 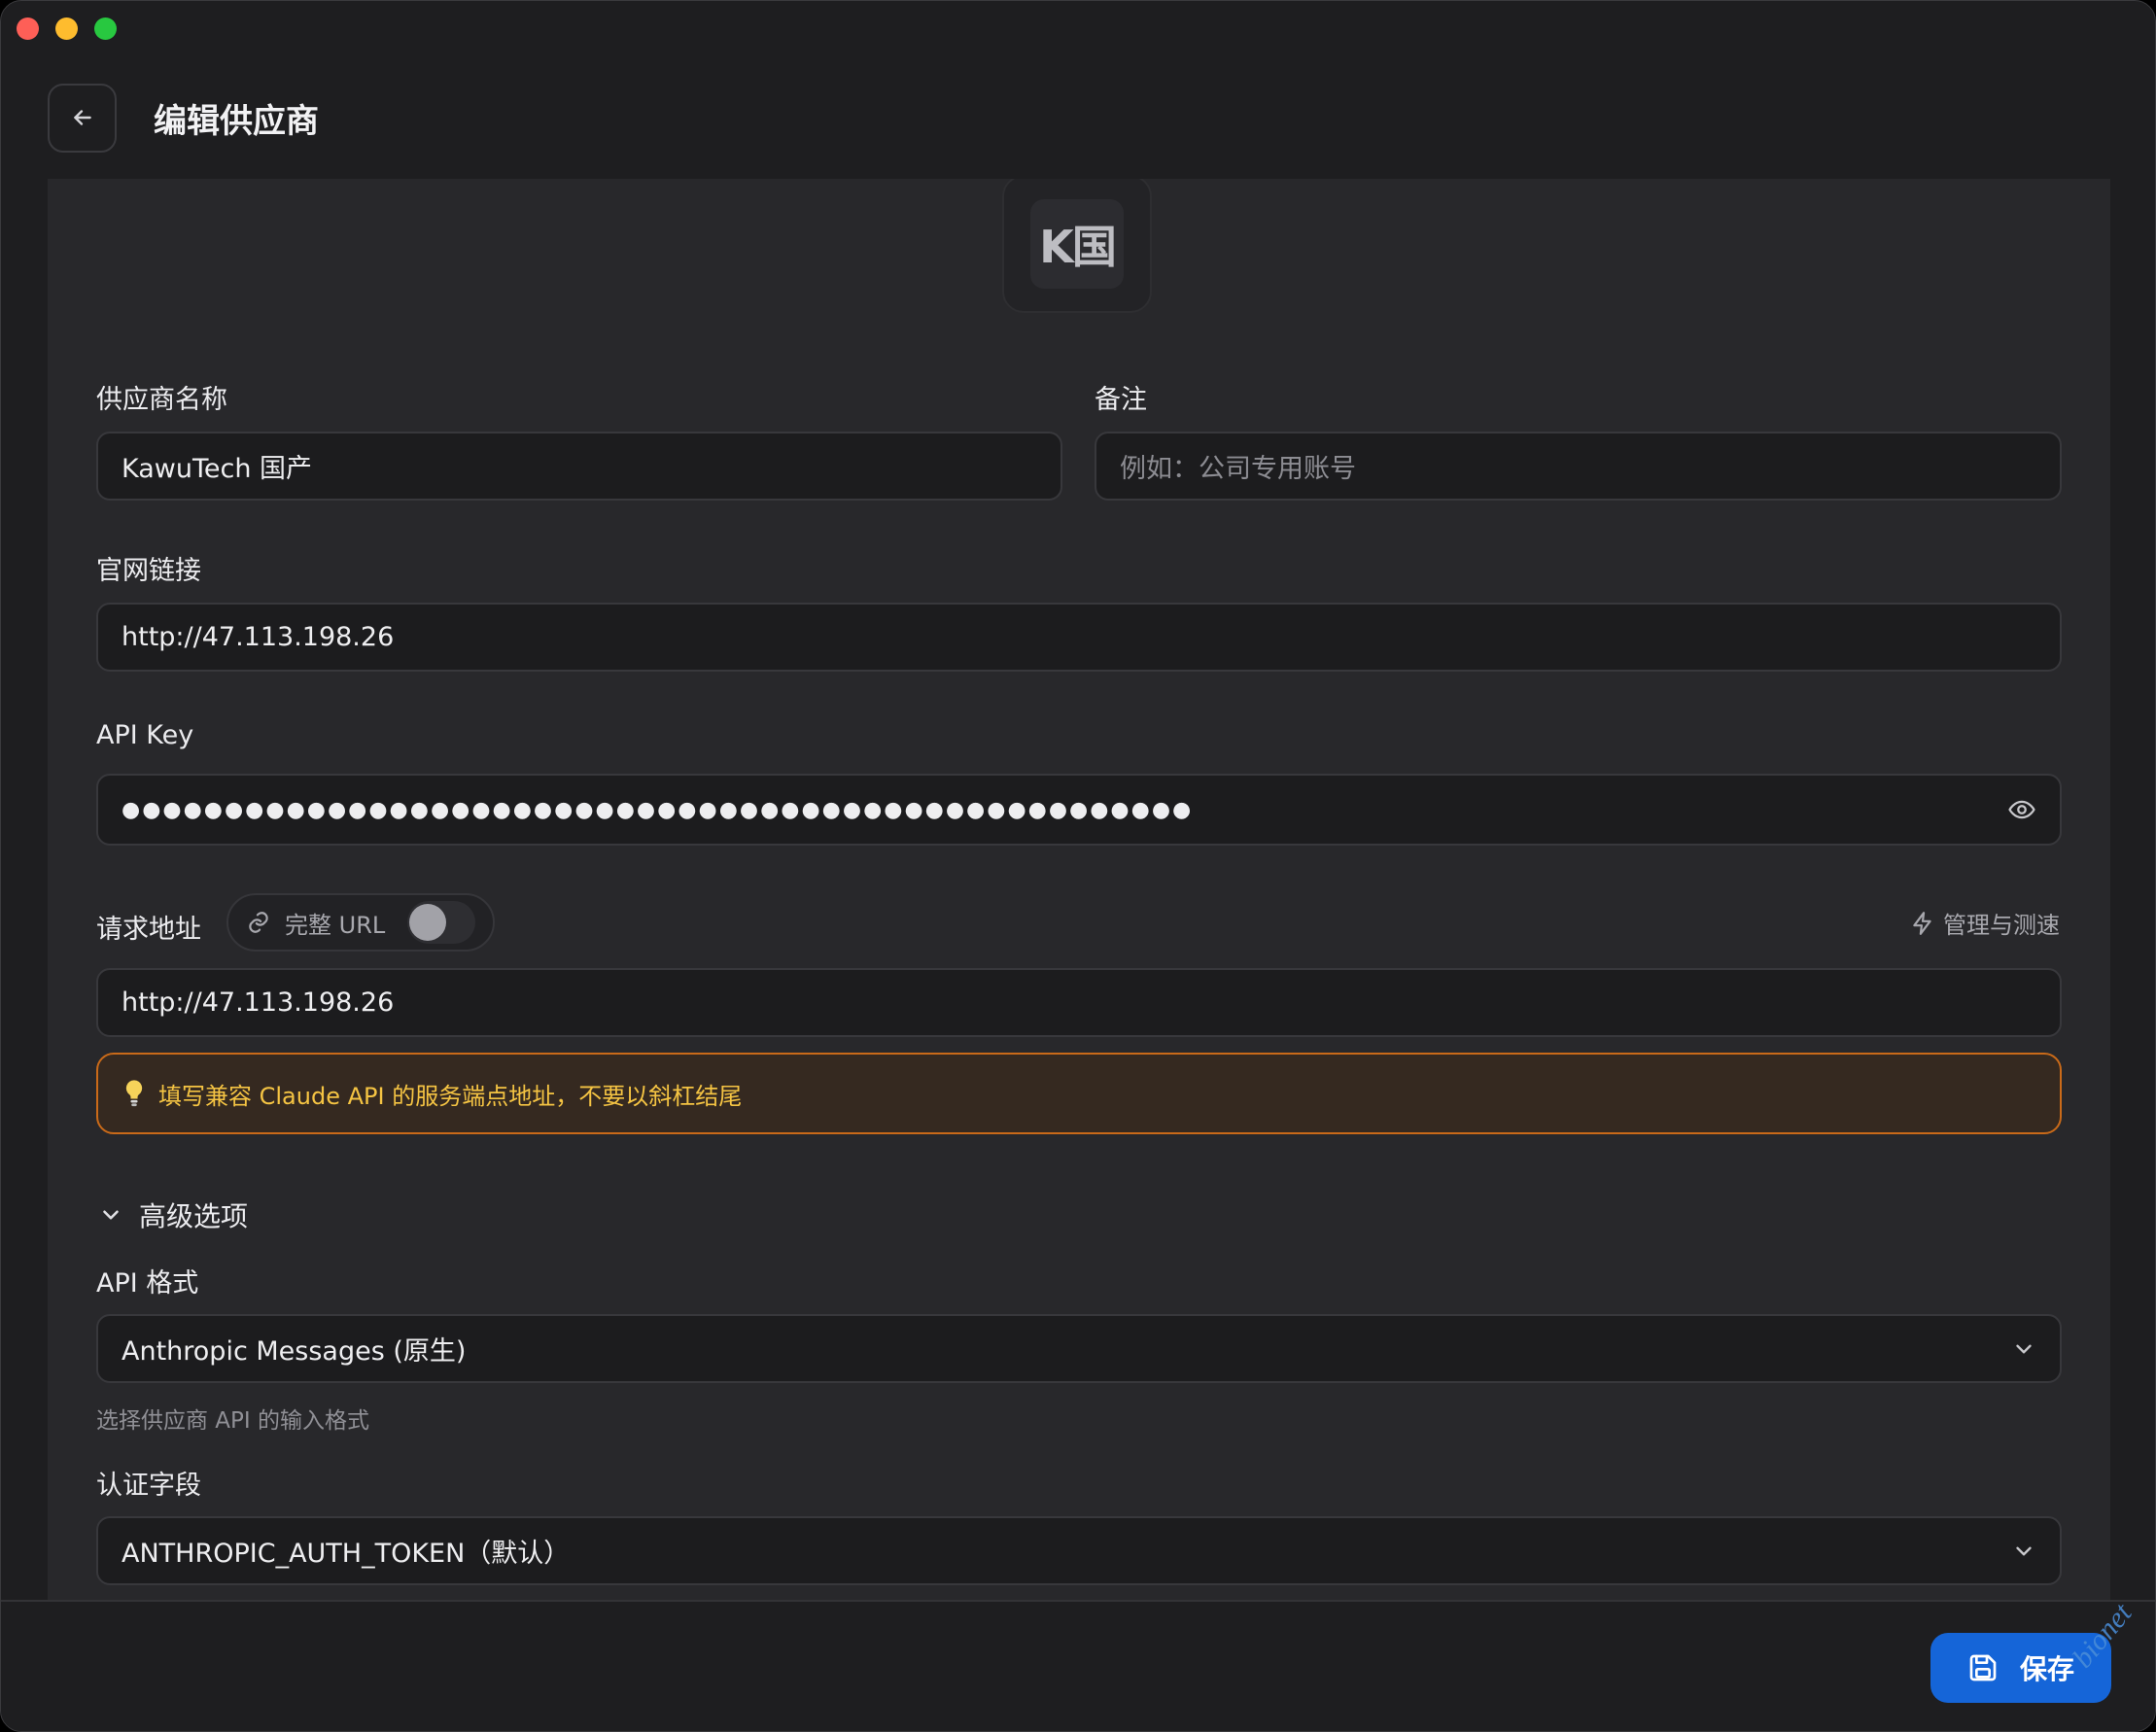 I want to click on provider-logo-text: K国, so click(x=1077, y=244).